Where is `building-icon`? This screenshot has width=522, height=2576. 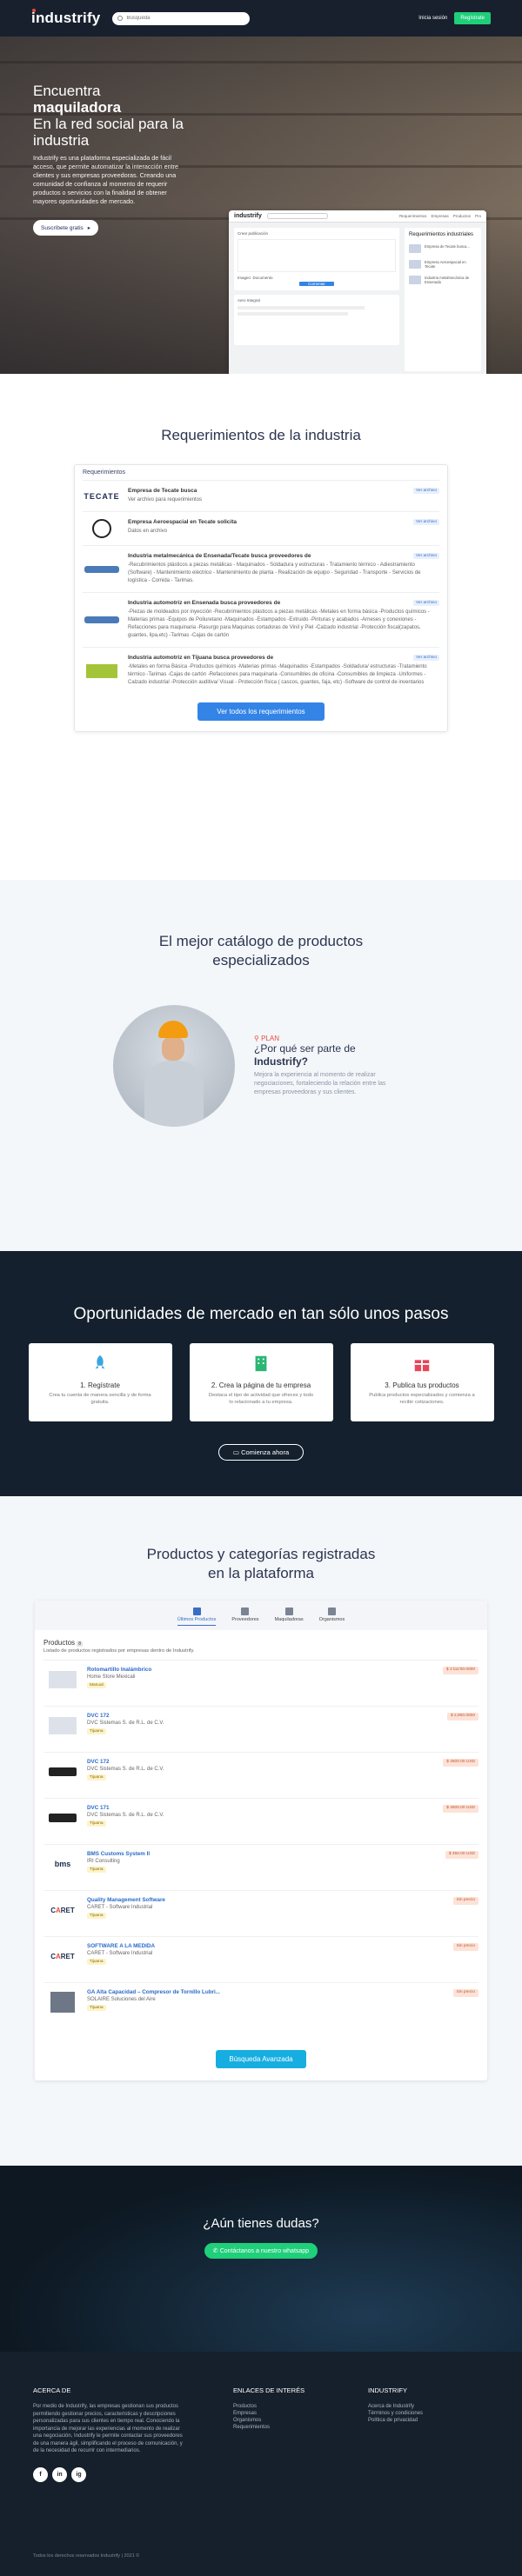 building-icon is located at coordinates (261, 1363).